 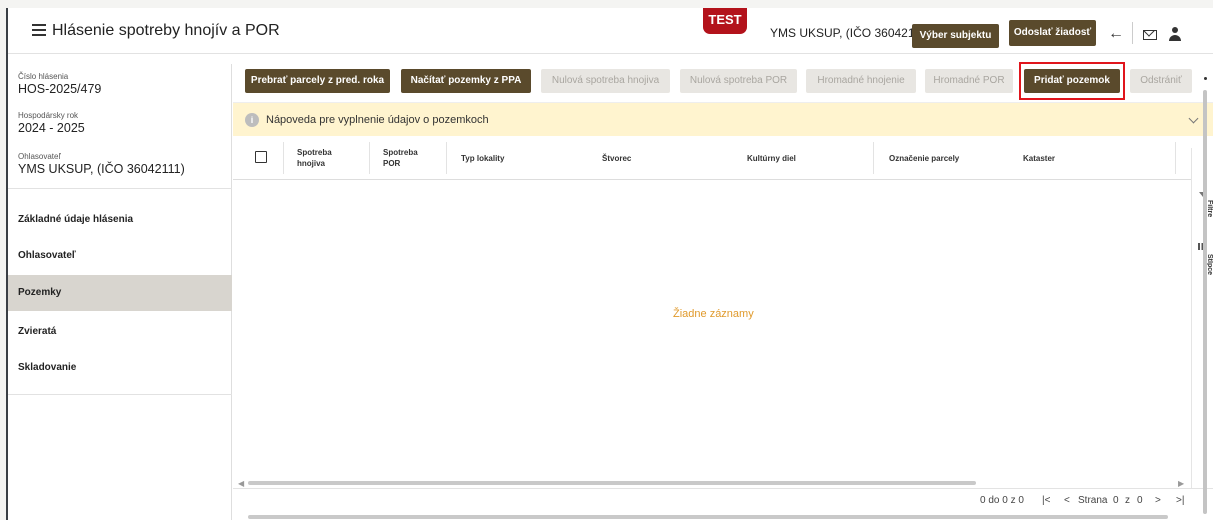 I want to click on report-number-block: Číslo hlásenia HOS-2025/479, so click(x=59, y=84).